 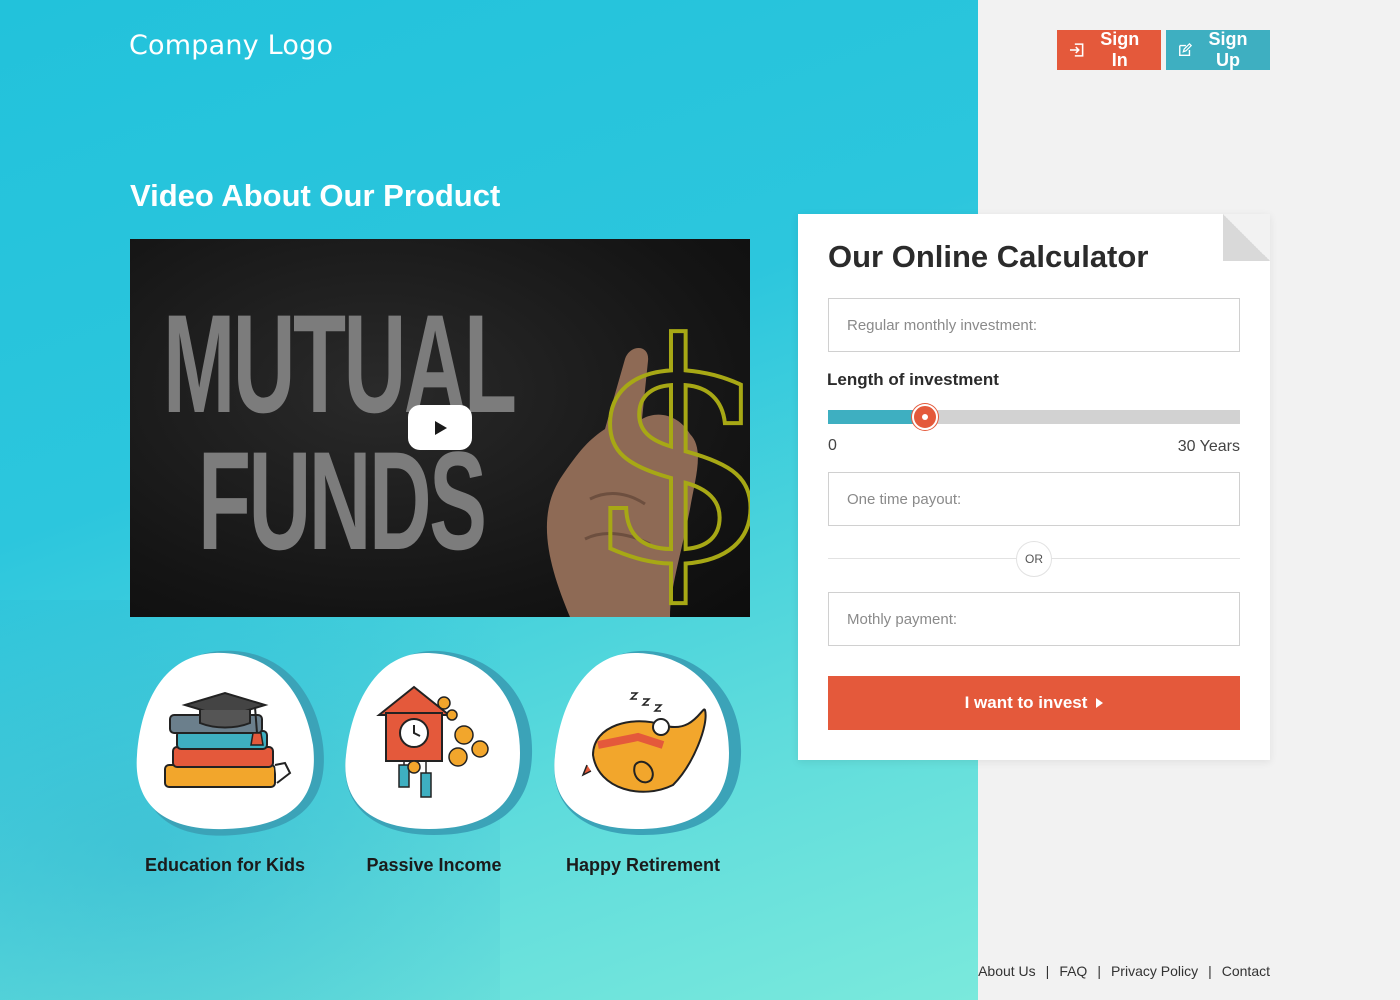 What do you see at coordinates (1034, 559) in the screenshot?
I see `or-badge: OR` at bounding box center [1034, 559].